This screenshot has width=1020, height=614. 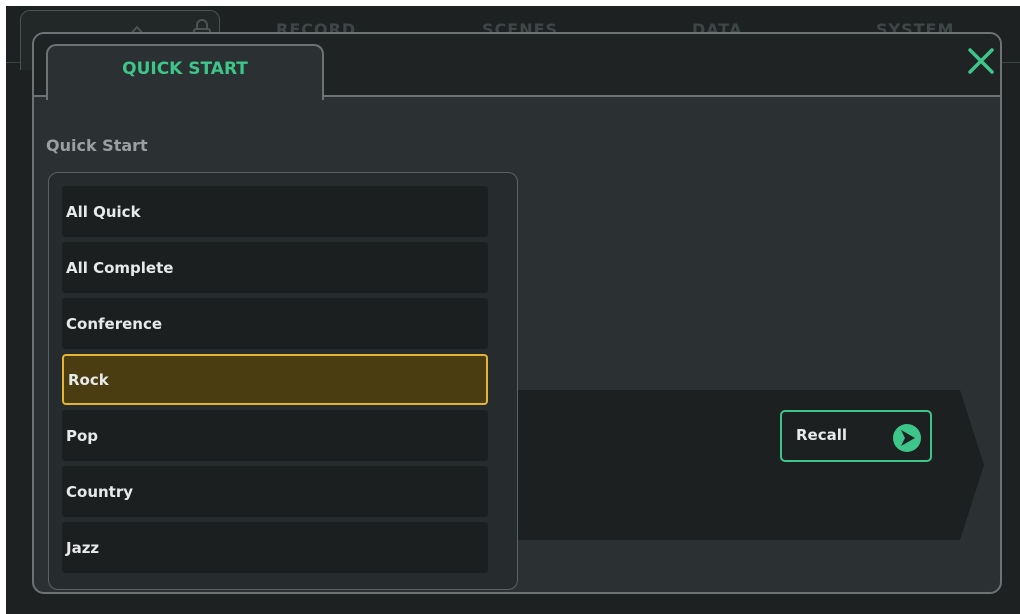 What do you see at coordinates (275, 491) in the screenshot?
I see `list-item-country: Country` at bounding box center [275, 491].